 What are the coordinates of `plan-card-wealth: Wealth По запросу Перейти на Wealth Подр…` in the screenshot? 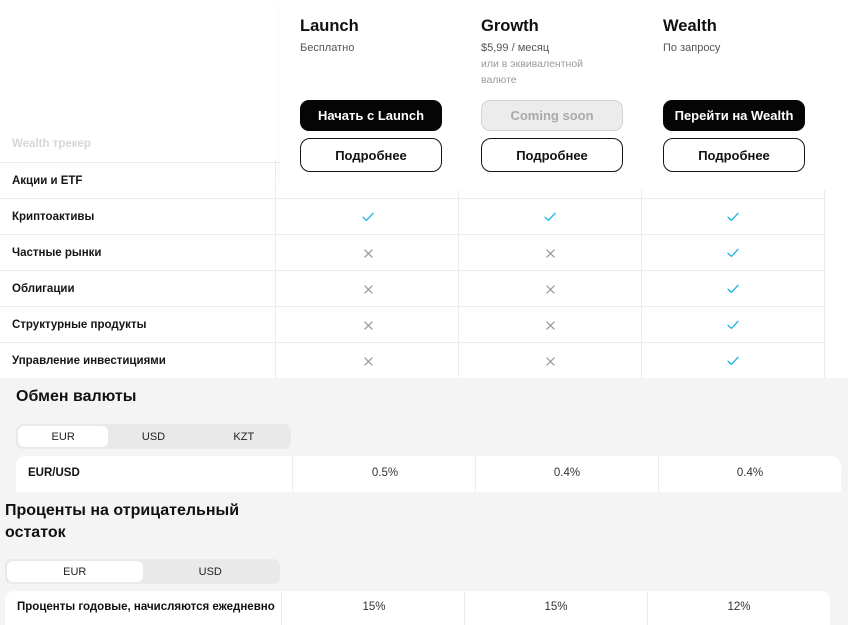 It's located at (734, 95).